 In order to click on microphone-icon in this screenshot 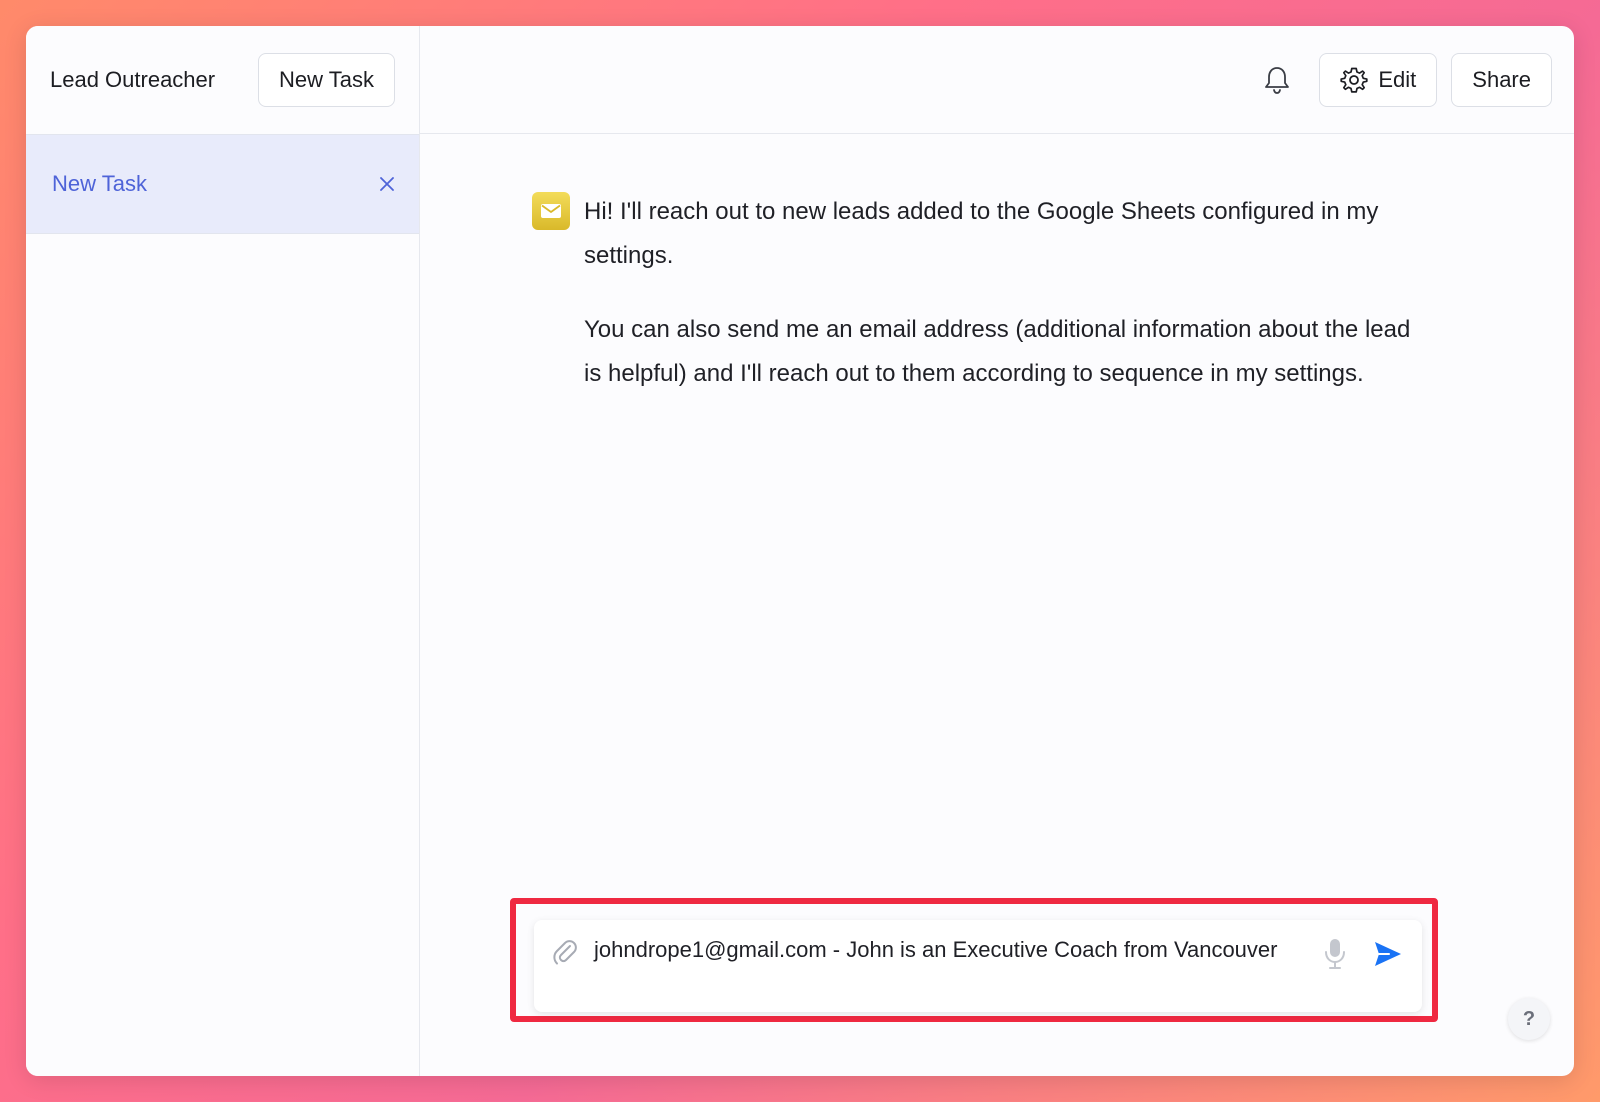, I will do `click(1335, 954)`.